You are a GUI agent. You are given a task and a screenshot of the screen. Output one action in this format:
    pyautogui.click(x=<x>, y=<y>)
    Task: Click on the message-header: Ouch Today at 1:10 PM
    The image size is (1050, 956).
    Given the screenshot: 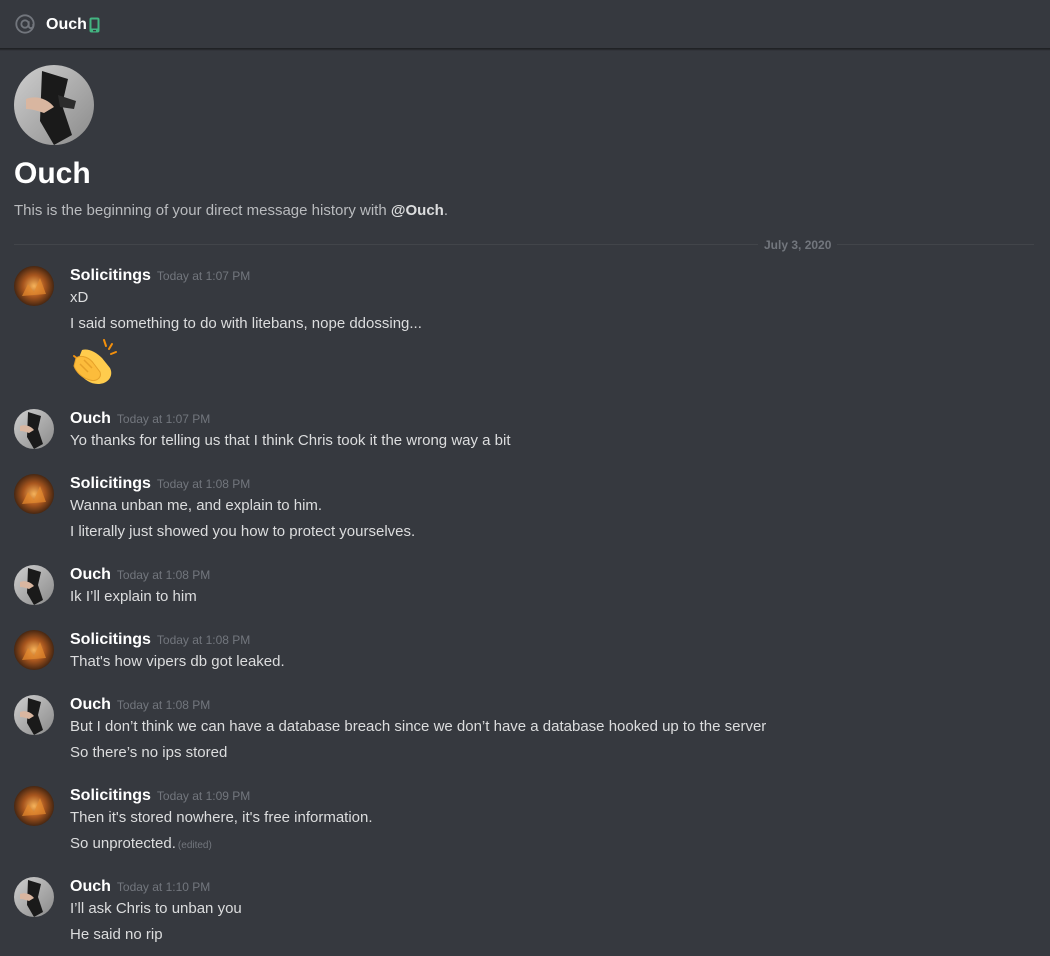 What is the action you would take?
    pyautogui.click(x=140, y=887)
    